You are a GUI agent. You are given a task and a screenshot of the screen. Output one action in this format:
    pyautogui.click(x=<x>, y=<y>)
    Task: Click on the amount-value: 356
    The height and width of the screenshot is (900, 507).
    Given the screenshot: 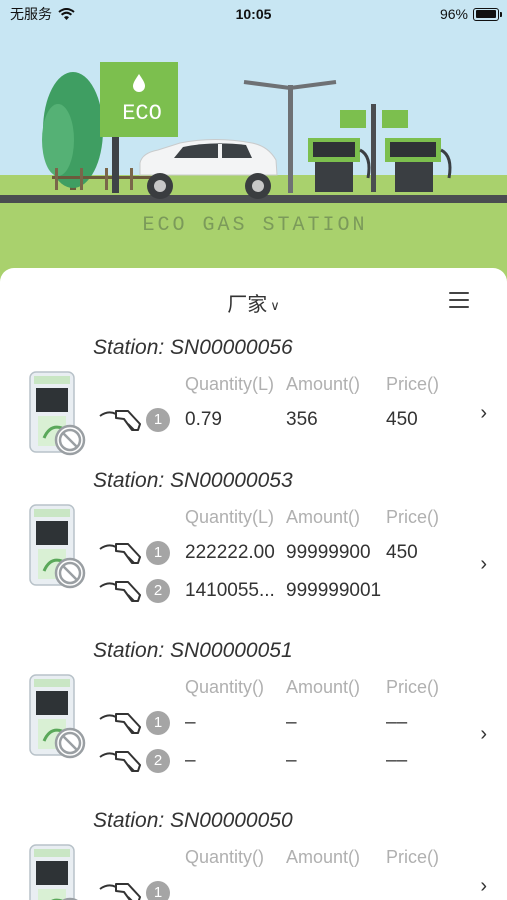 What is the action you would take?
    pyautogui.click(x=302, y=419)
    